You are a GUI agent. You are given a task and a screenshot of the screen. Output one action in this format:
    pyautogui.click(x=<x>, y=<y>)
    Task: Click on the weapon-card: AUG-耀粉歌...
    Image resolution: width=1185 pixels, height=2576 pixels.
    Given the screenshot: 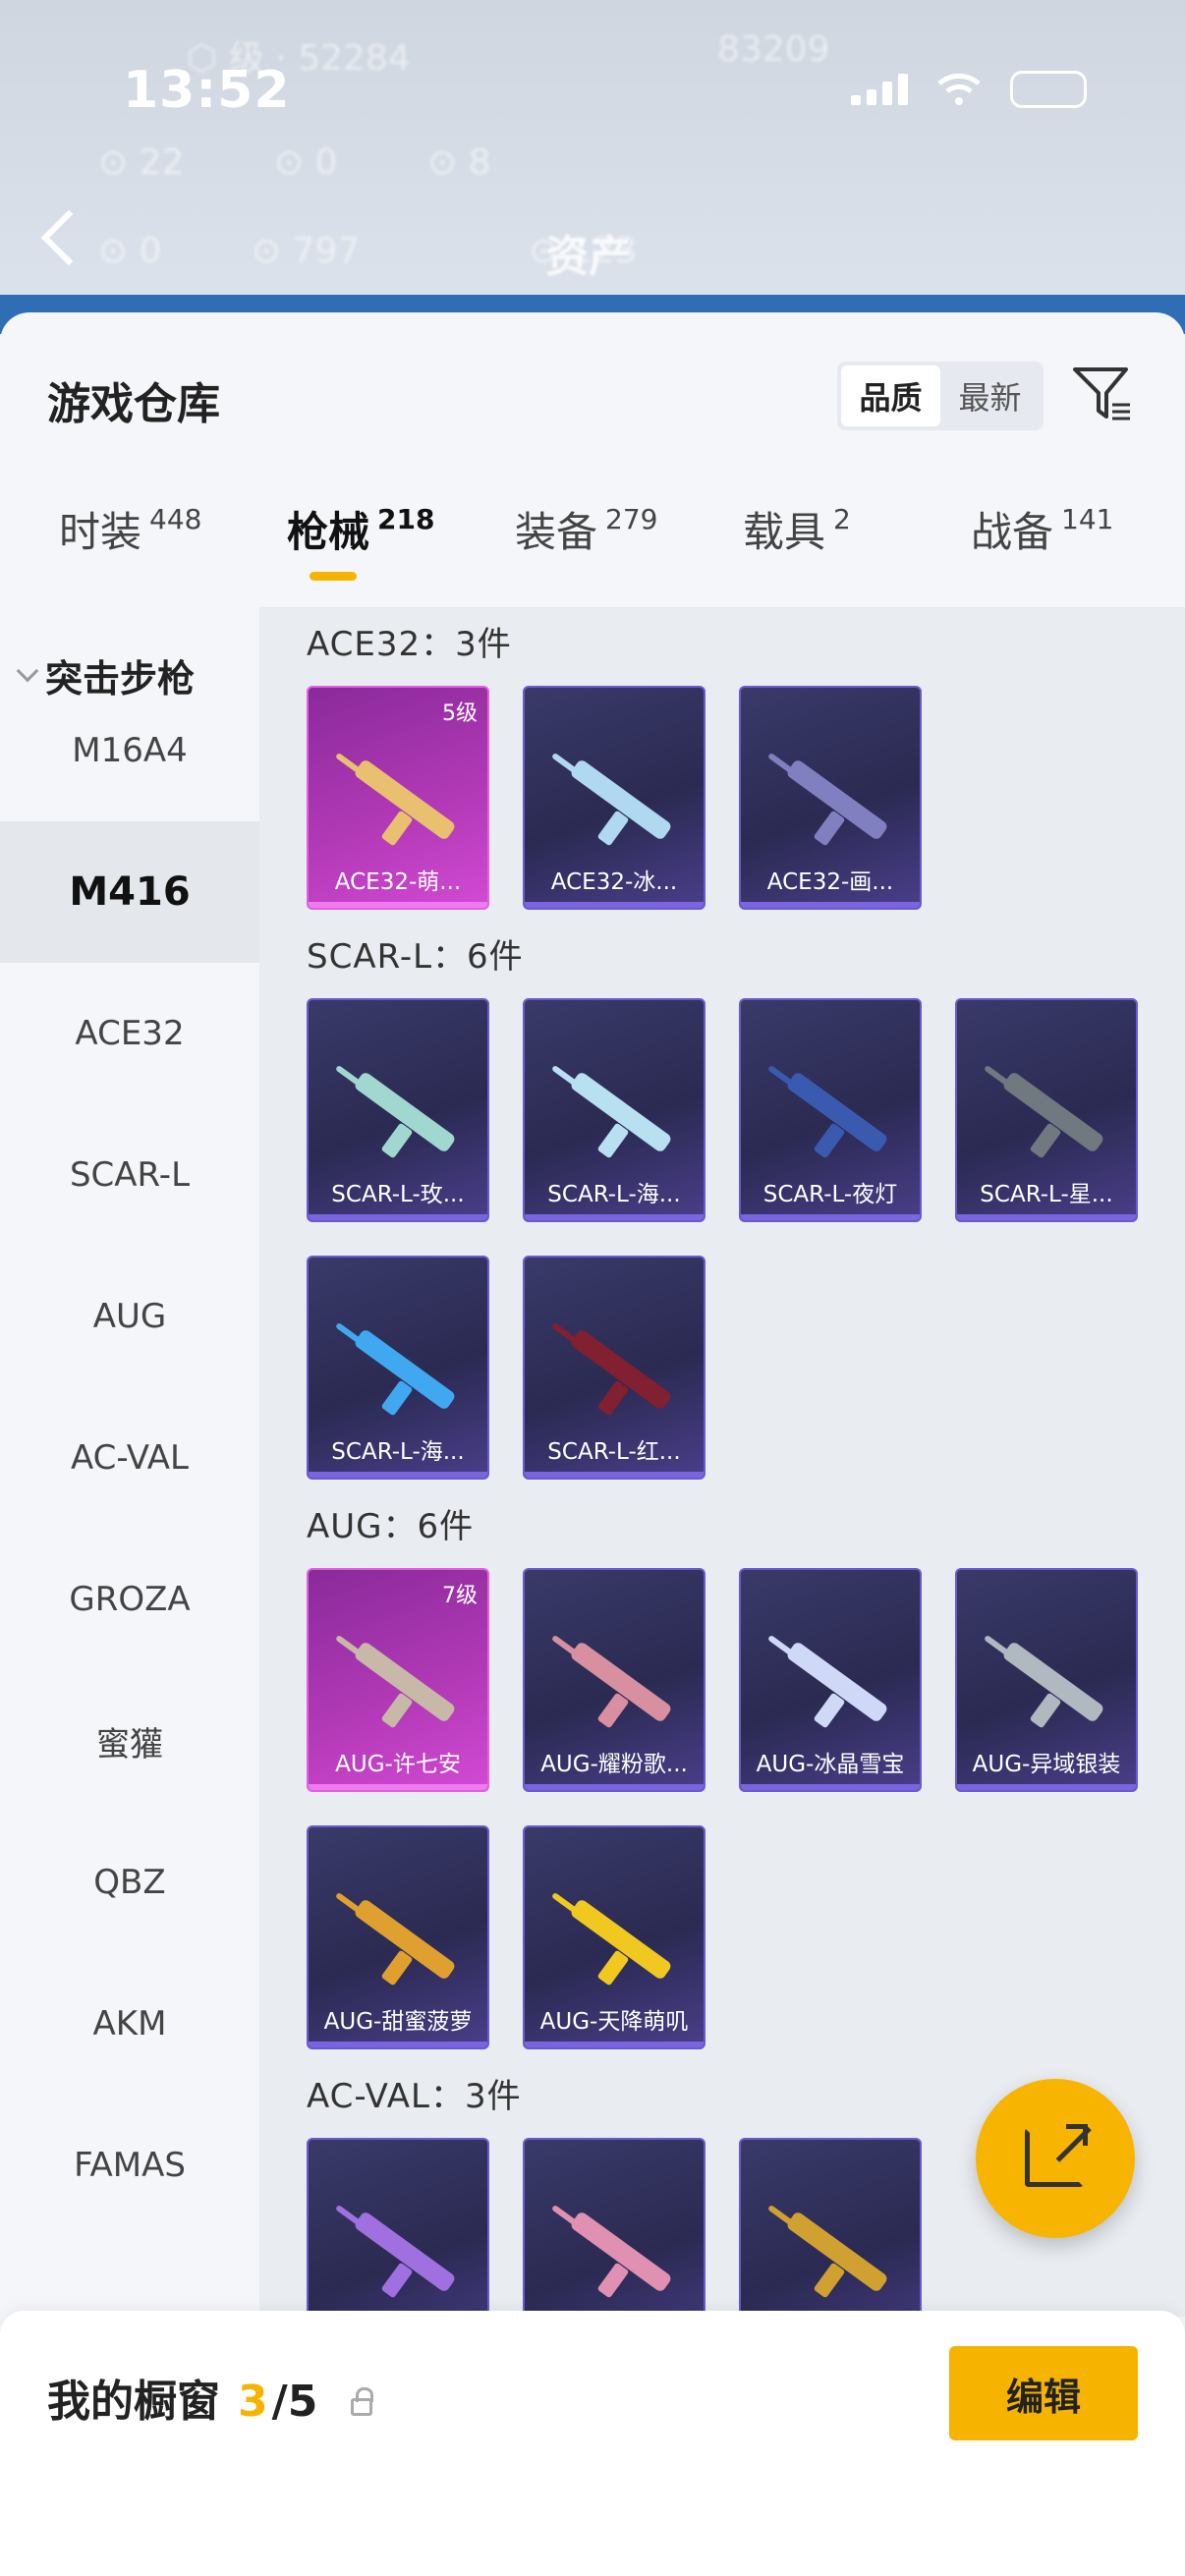 What is the action you would take?
    pyautogui.click(x=614, y=1680)
    